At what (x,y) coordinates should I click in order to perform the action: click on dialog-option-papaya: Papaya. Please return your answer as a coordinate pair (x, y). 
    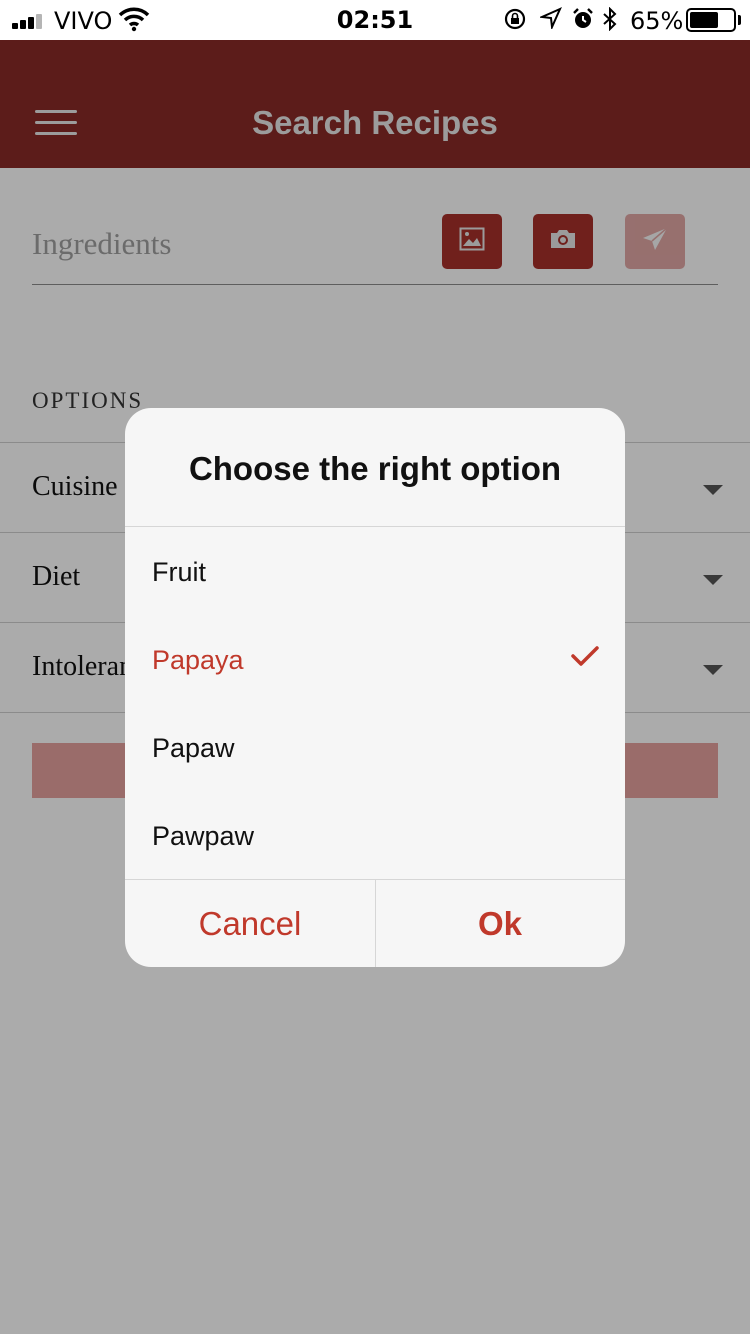
    Looking at the image, I should click on (375, 659).